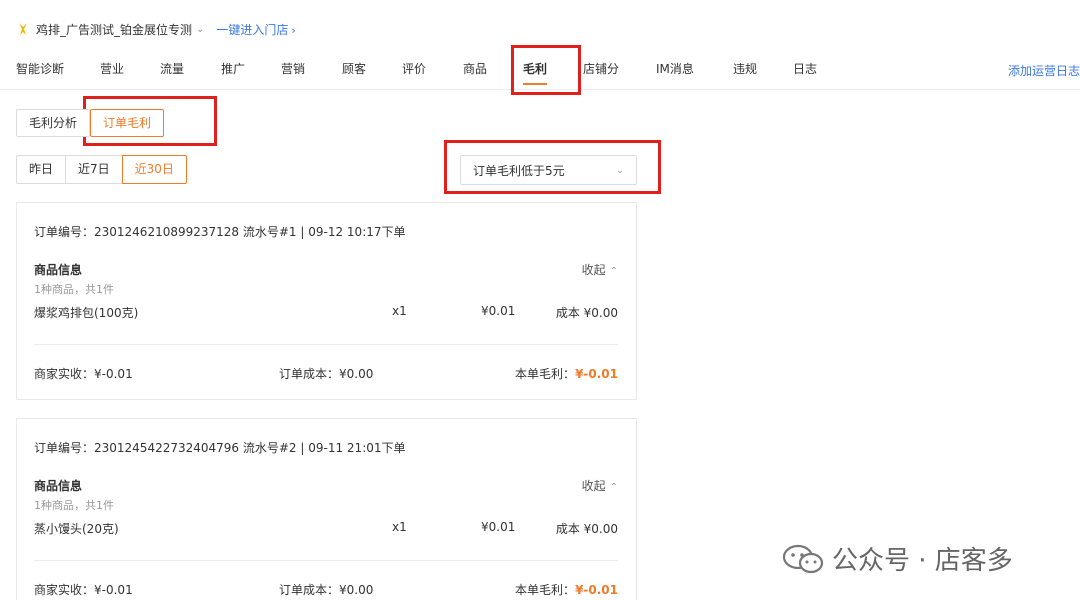  What do you see at coordinates (922, 561) in the screenshot?
I see `watermark-text: 公众号 · 店客多` at bounding box center [922, 561].